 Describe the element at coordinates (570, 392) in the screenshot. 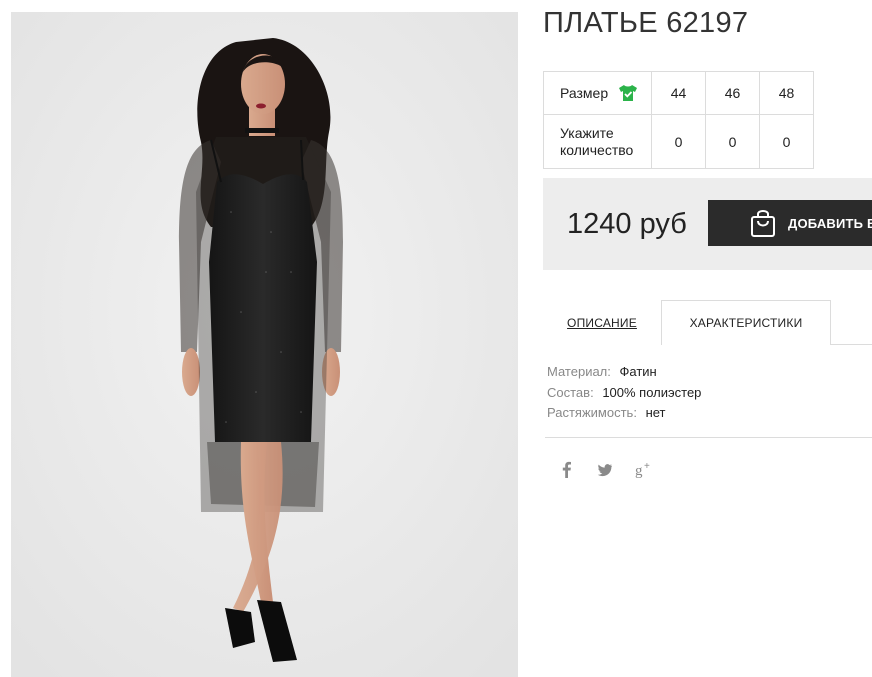

I see `spec-key: Состав:` at that location.